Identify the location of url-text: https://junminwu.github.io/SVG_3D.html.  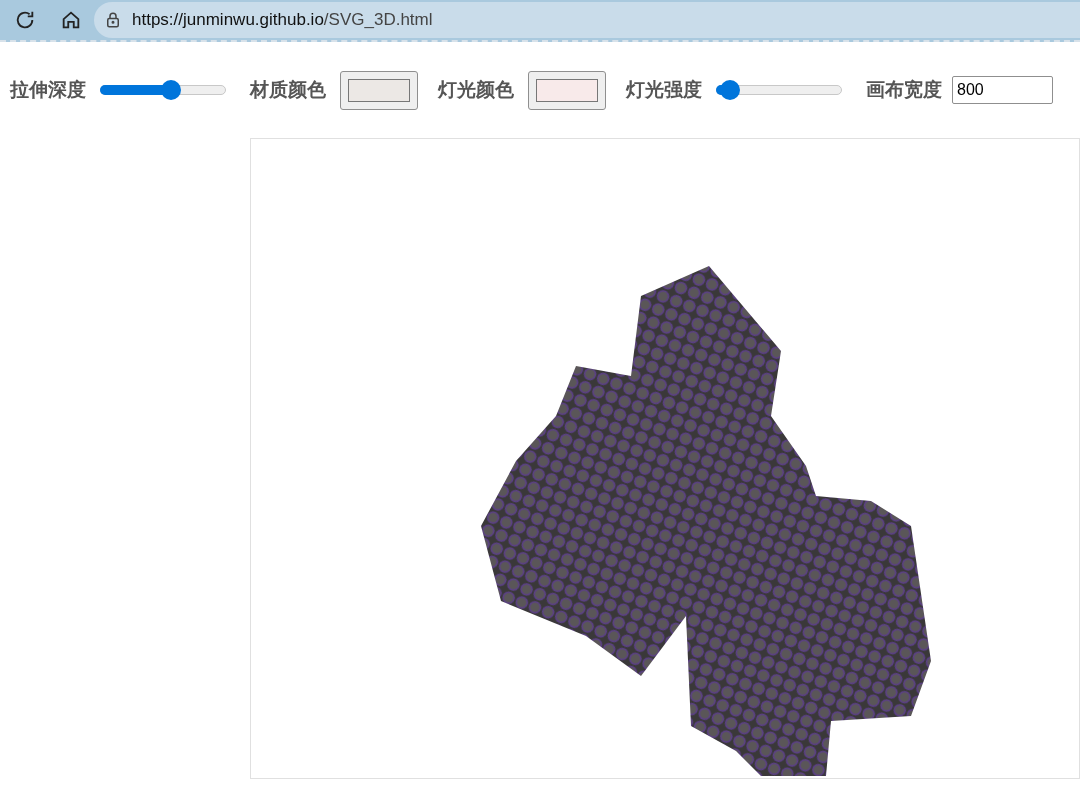
(282, 20).